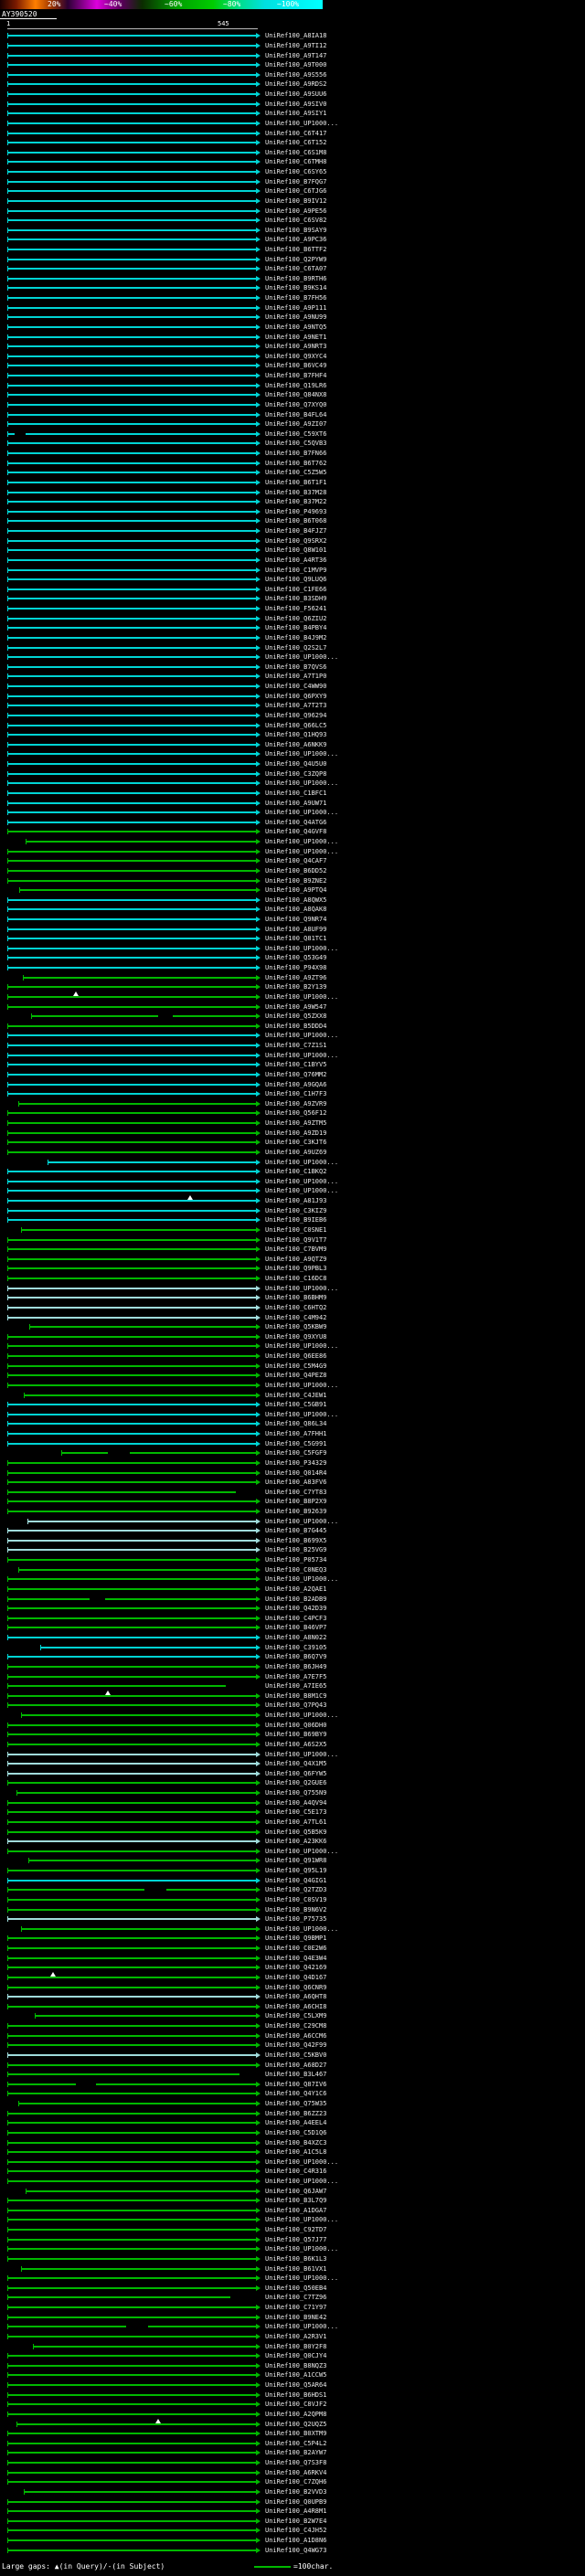  What do you see at coordinates (293, 1279) in the screenshot?
I see `hit-row: UniRef100_C16DC8` at bounding box center [293, 1279].